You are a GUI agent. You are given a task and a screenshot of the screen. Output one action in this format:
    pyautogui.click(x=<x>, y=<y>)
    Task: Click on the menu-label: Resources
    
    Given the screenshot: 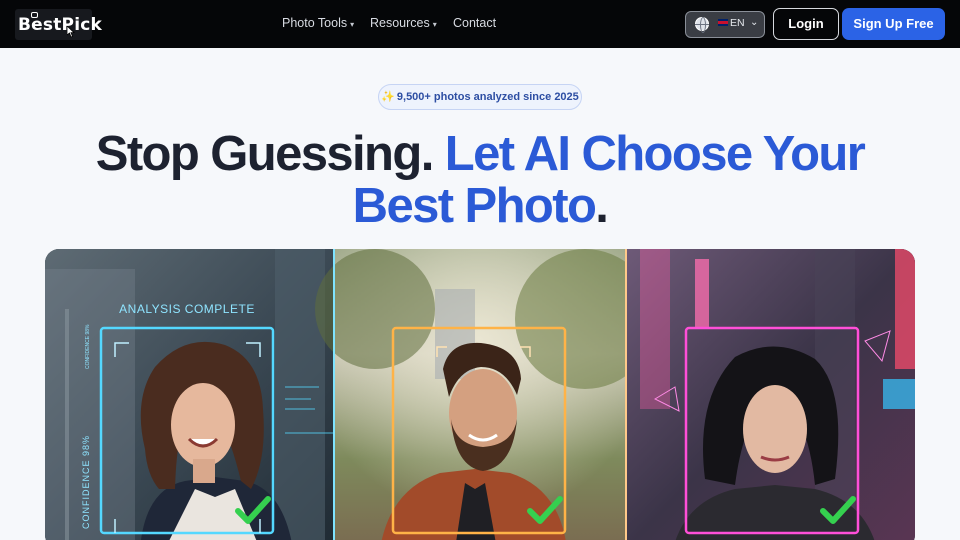 What is the action you would take?
    pyautogui.click(x=400, y=23)
    